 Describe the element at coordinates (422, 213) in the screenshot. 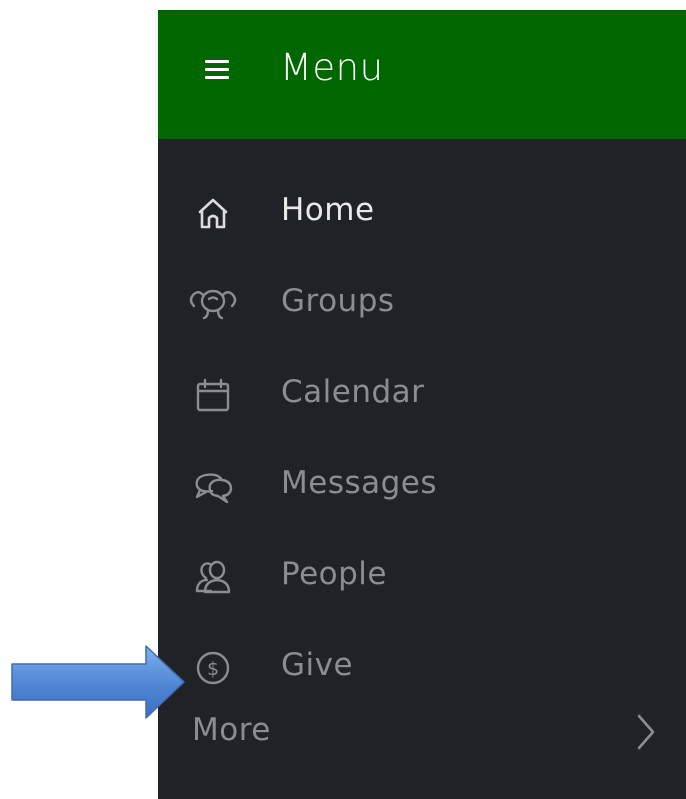

I see `nav-item-home: Home` at that location.